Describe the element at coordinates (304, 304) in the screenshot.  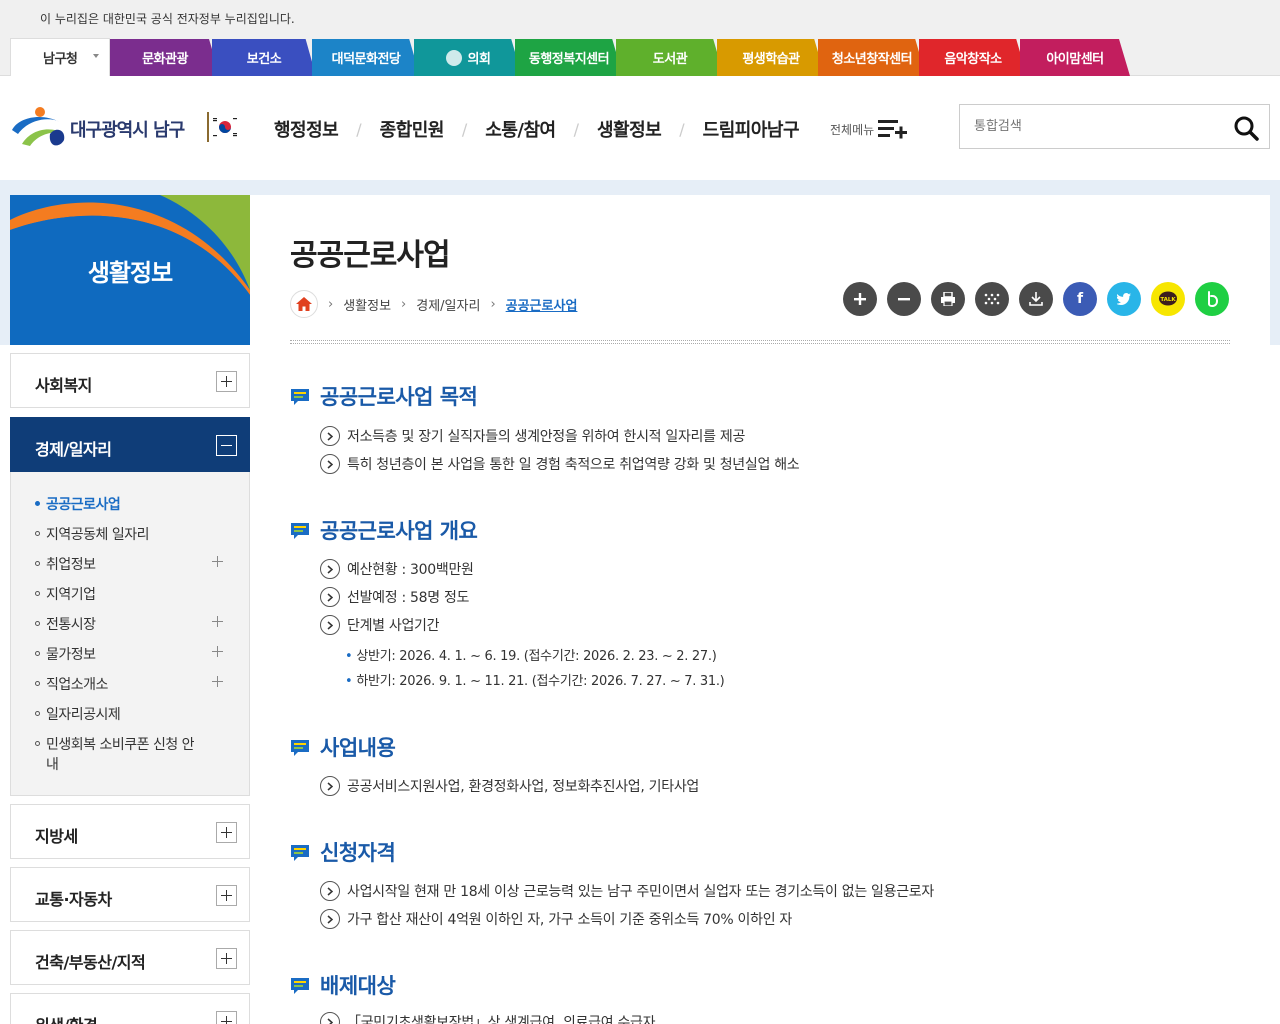
I see `home-icon` at that location.